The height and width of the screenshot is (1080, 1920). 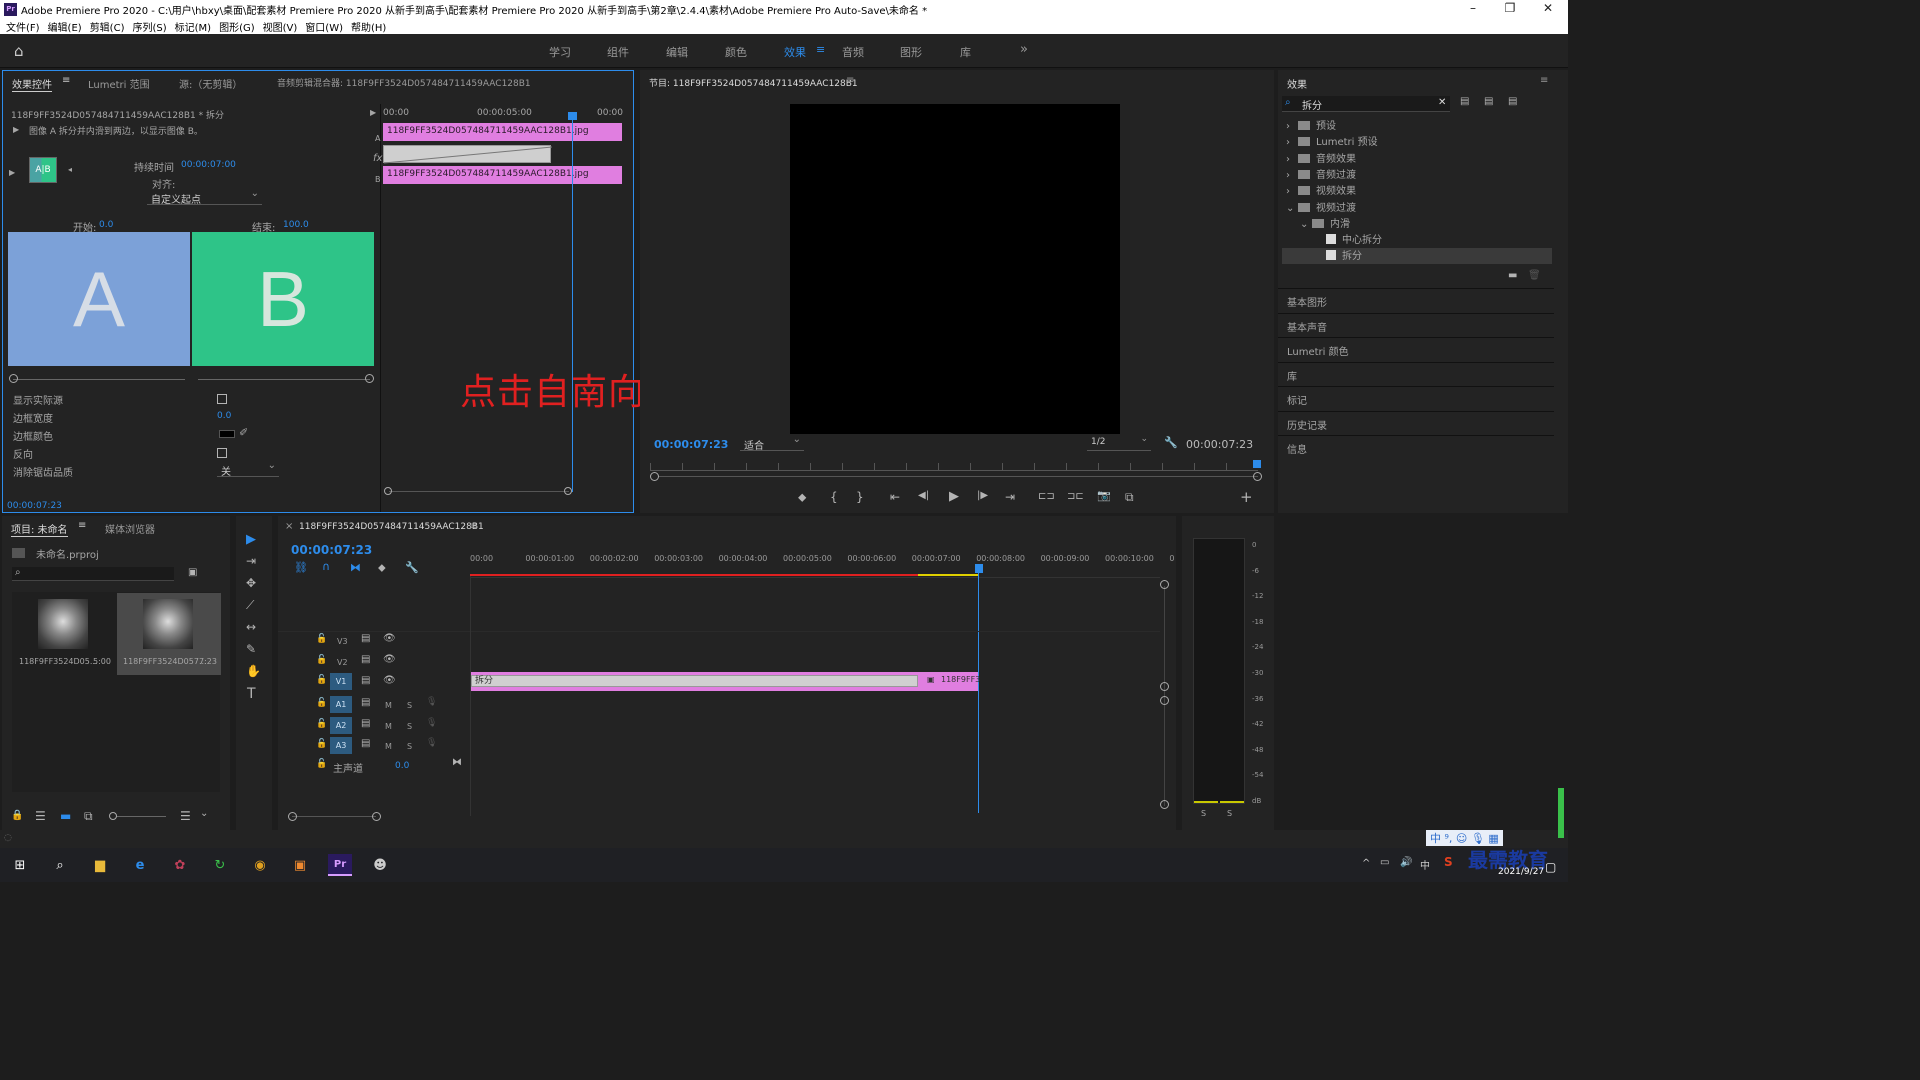 What do you see at coordinates (560, 52) in the screenshot?
I see `workspace-learn: 学习` at bounding box center [560, 52].